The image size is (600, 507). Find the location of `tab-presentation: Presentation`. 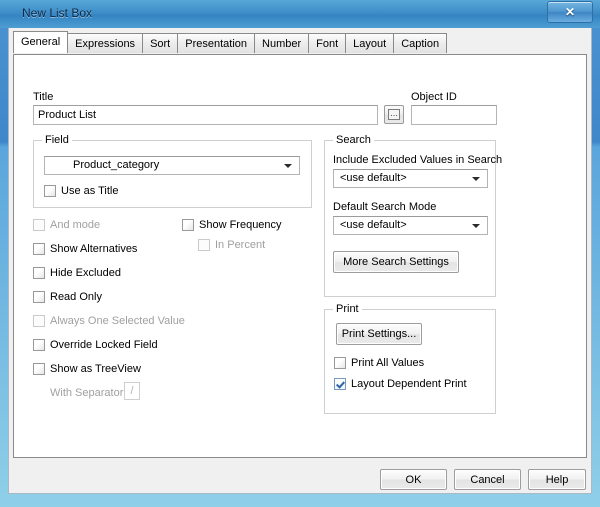

tab-presentation: Presentation is located at coordinates (216, 43).